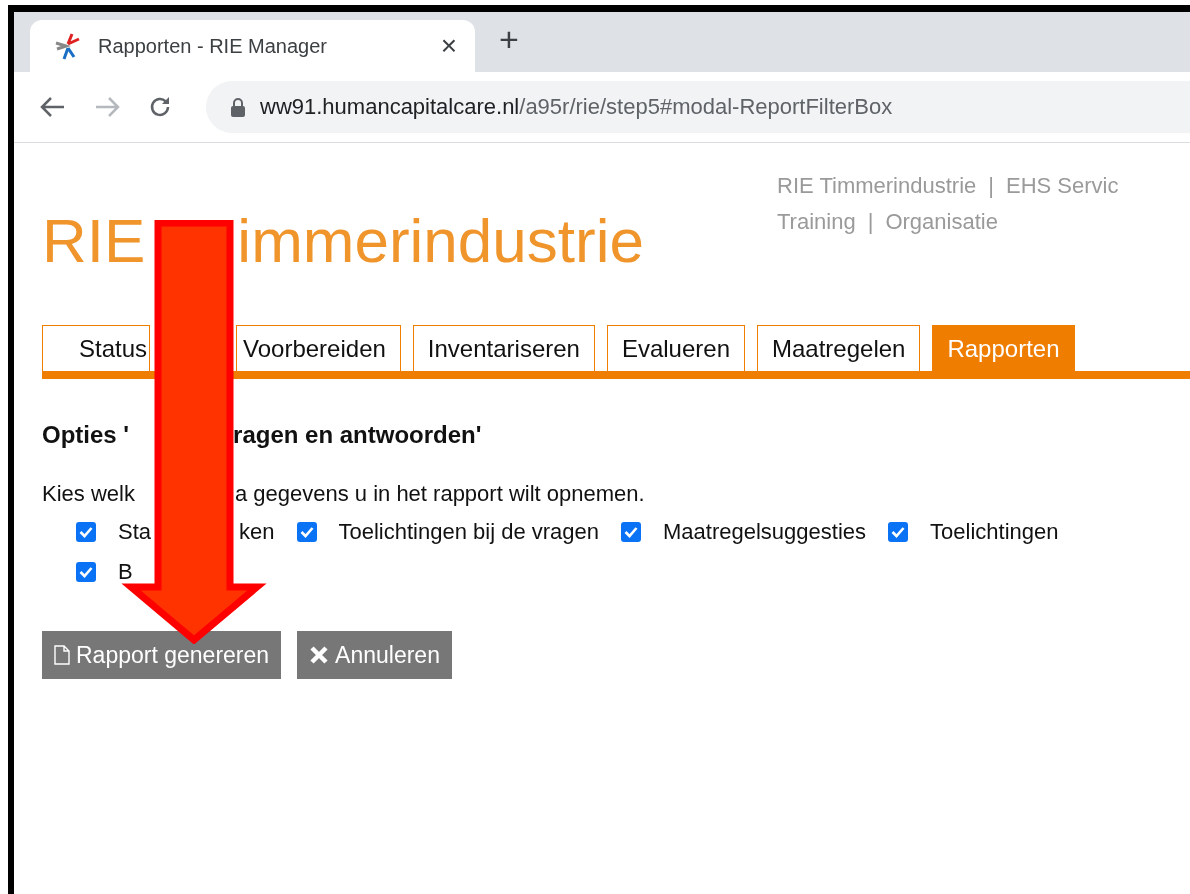 This screenshot has width=1190, height=894. I want to click on option-label: Sta, so click(135, 532).